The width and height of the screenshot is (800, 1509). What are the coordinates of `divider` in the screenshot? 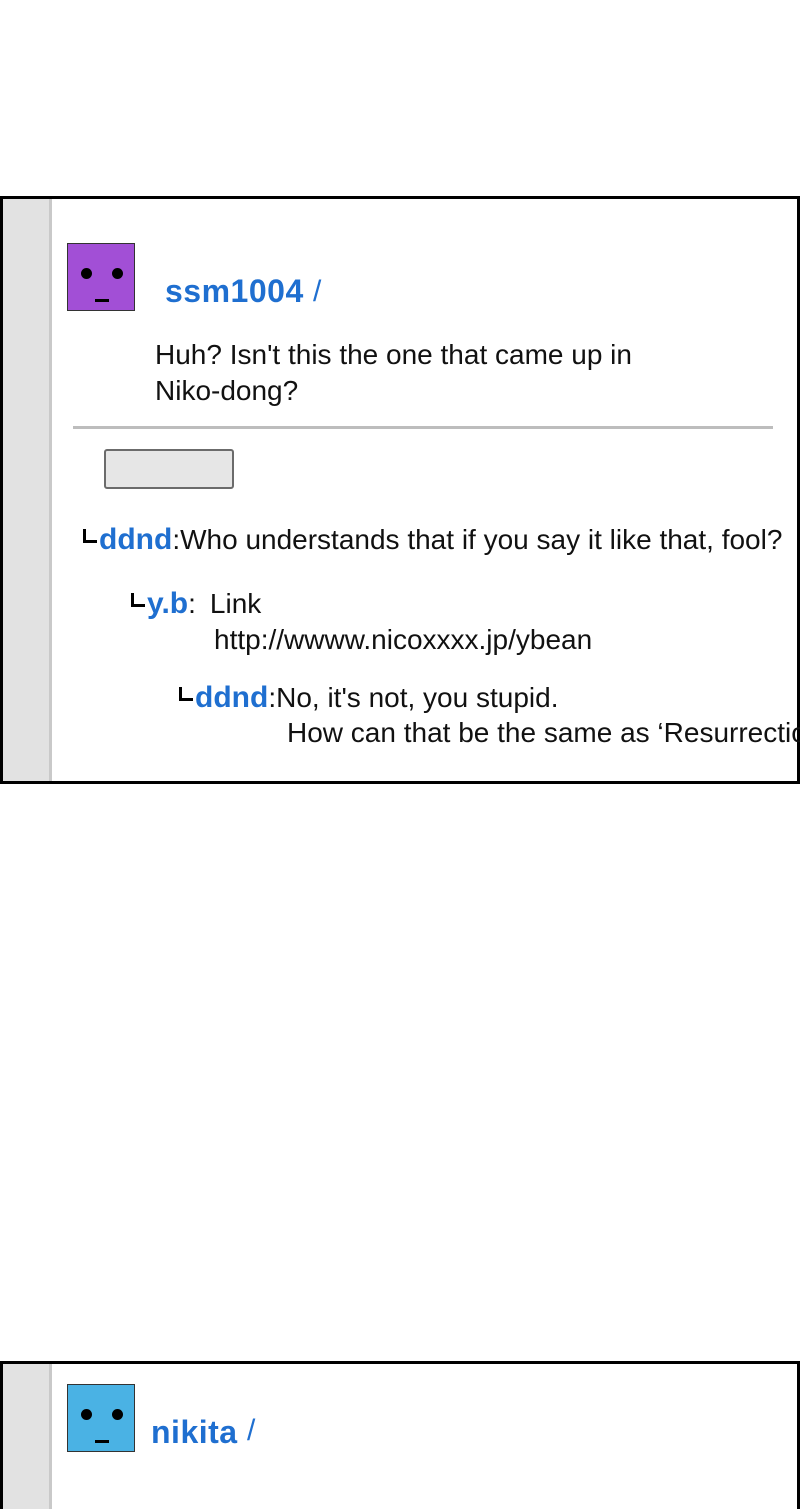 It's located at (423, 427).